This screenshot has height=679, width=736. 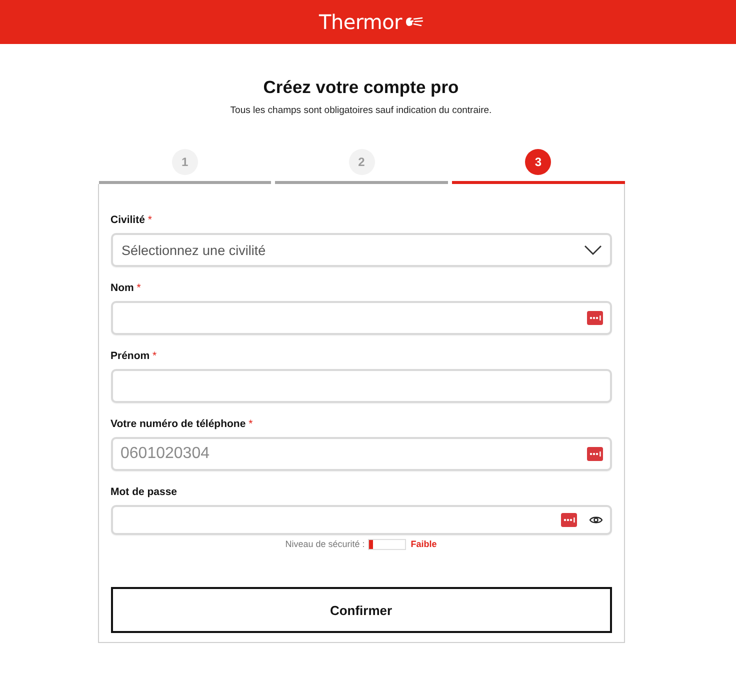 What do you see at coordinates (185, 162) in the screenshot?
I see `step-number: 1` at bounding box center [185, 162].